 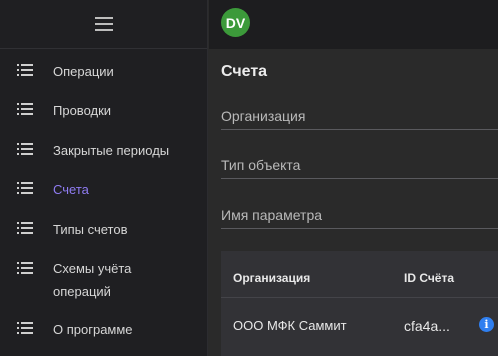 What do you see at coordinates (71, 189) in the screenshot?
I see `sidebar-item-label: Счета` at bounding box center [71, 189].